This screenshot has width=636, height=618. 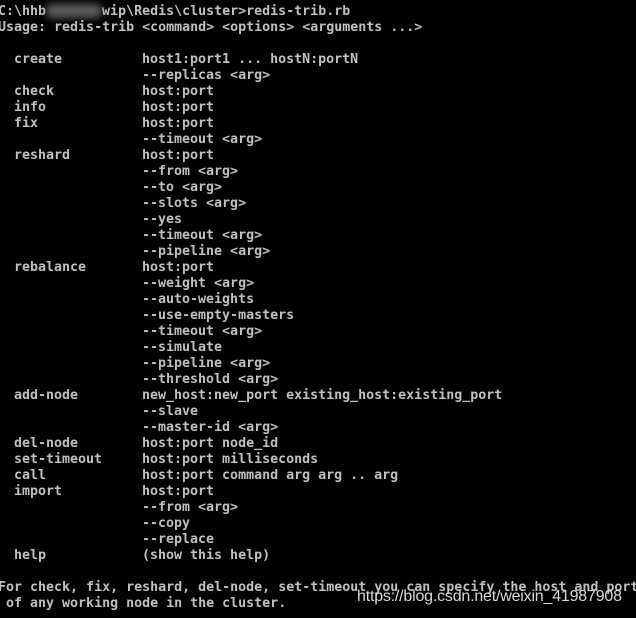 What do you see at coordinates (58, 459) in the screenshot?
I see `command-name: set-timeout` at bounding box center [58, 459].